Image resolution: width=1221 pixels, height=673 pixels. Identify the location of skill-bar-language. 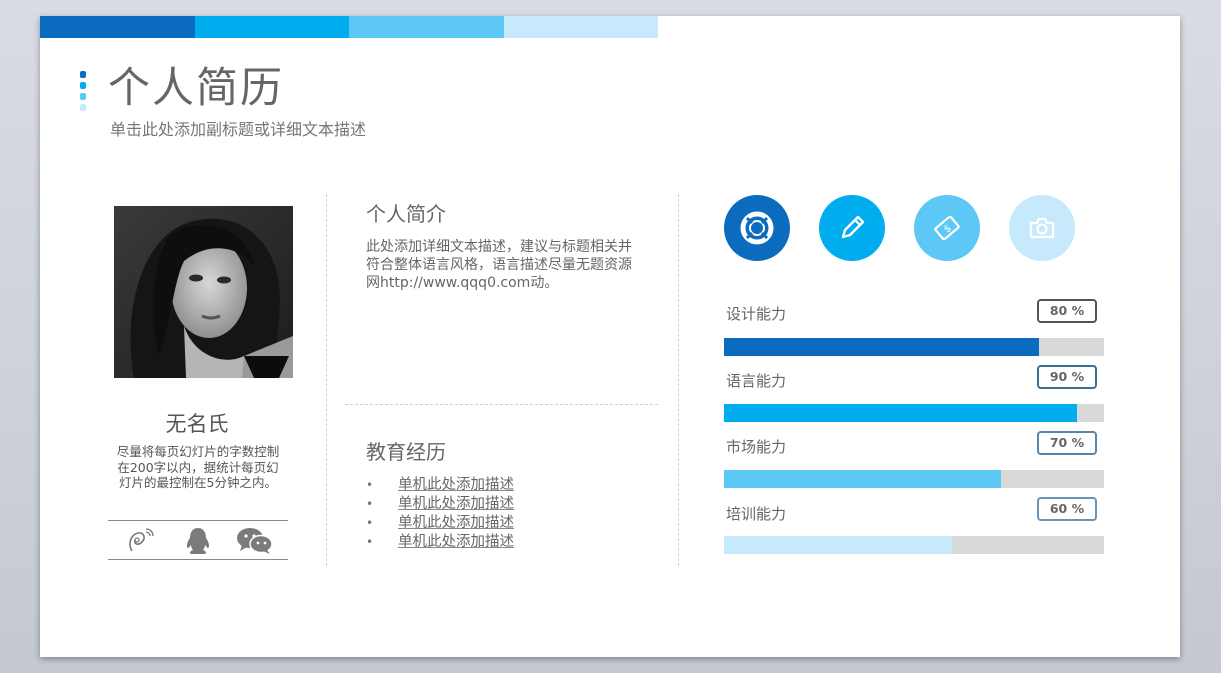
(914, 413).